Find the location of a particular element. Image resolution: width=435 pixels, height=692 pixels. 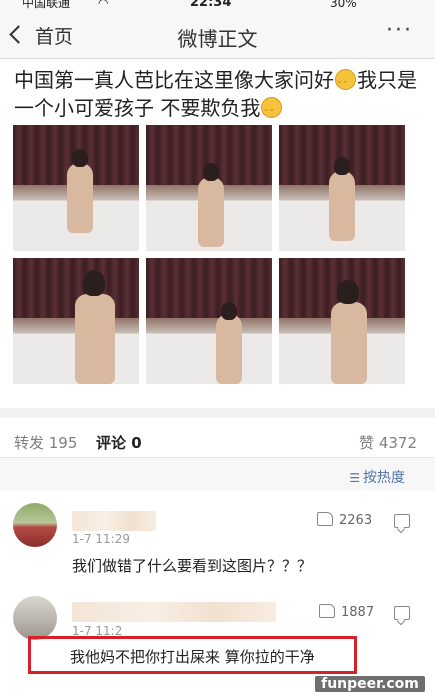

comment-like-count: 2263 is located at coordinates (356, 520).